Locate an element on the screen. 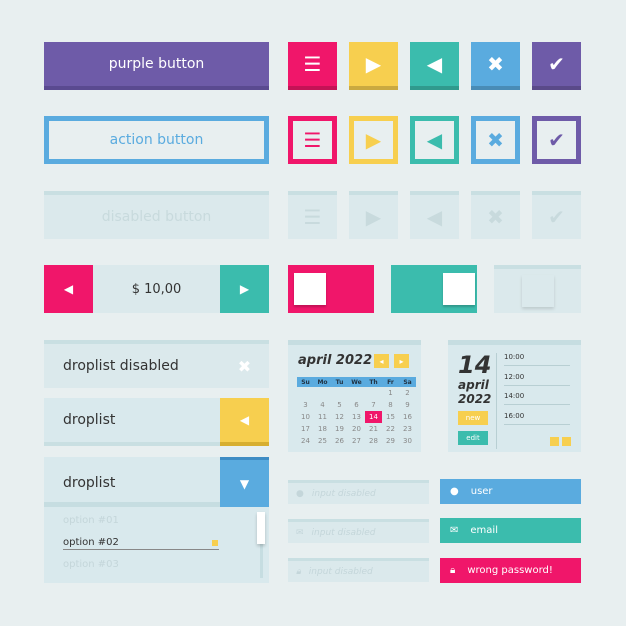 The height and width of the screenshot is (626, 626). price-stepper: ◀ $ 10,00 ▶ is located at coordinates (156, 289).